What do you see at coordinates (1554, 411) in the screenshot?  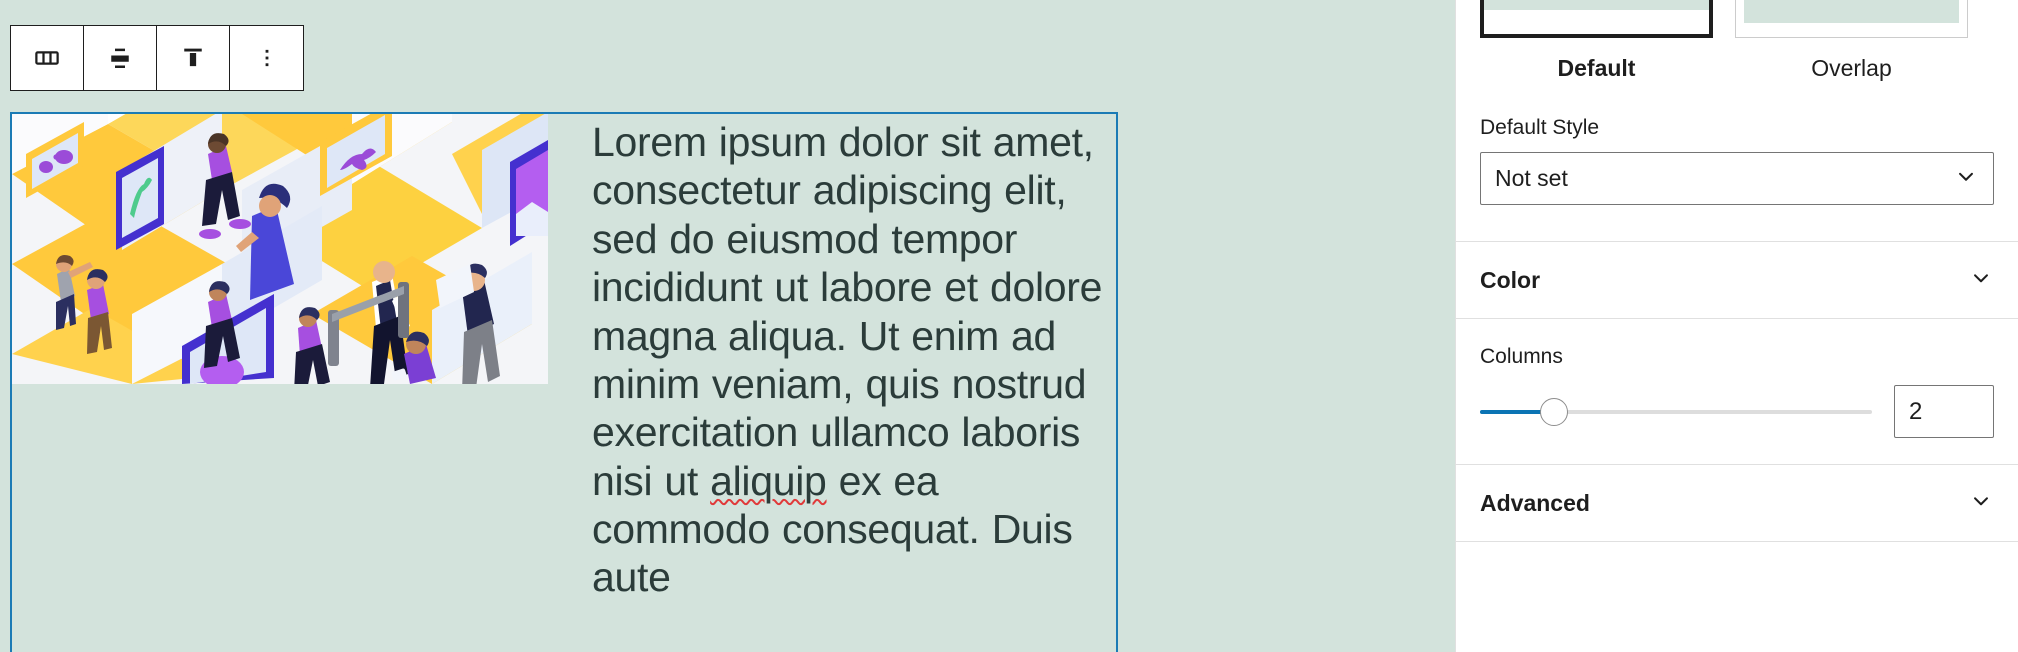 I see `slider-thumb-handle` at bounding box center [1554, 411].